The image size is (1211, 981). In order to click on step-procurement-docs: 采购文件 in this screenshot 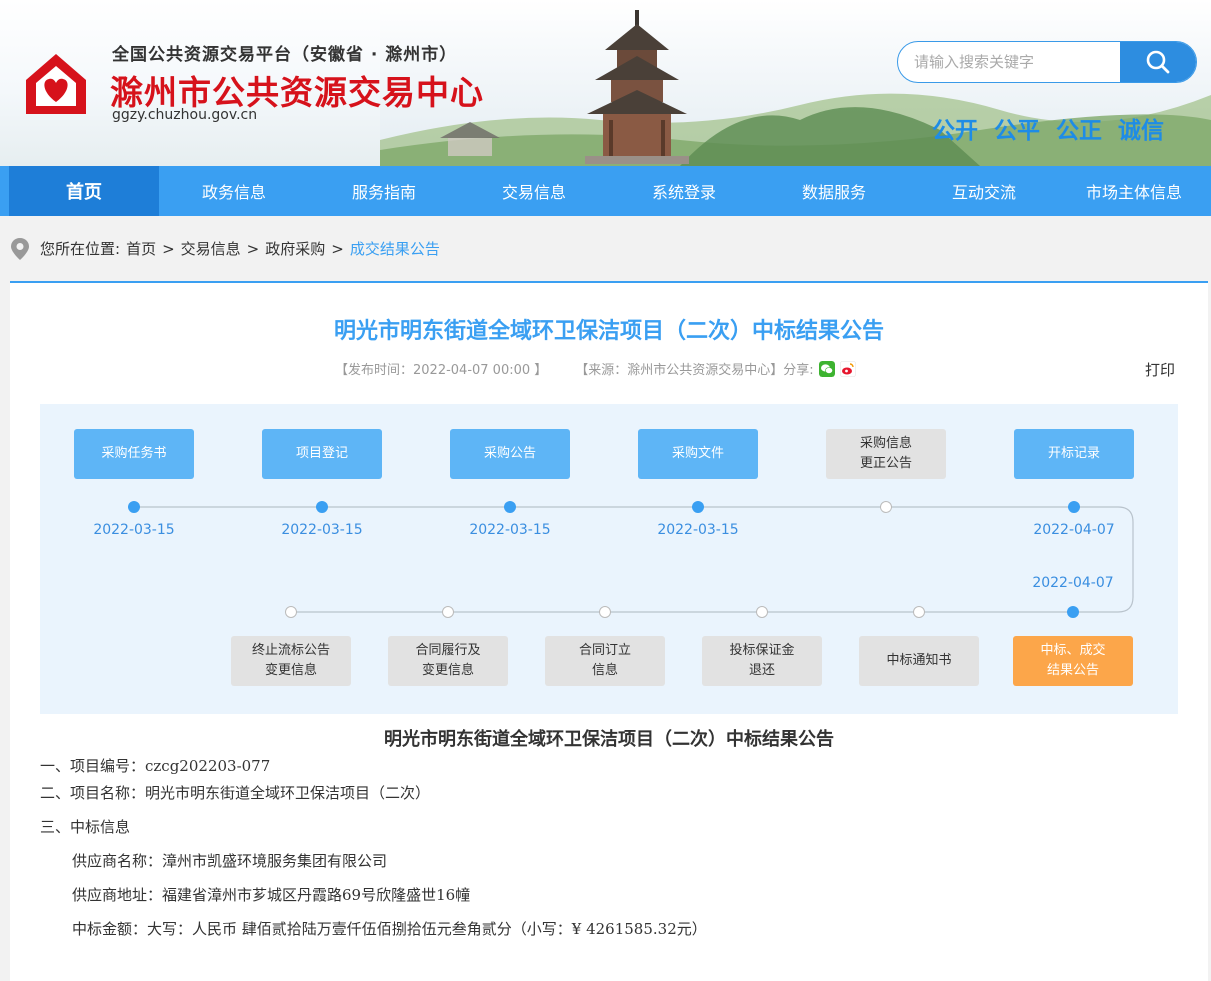, I will do `click(698, 454)`.